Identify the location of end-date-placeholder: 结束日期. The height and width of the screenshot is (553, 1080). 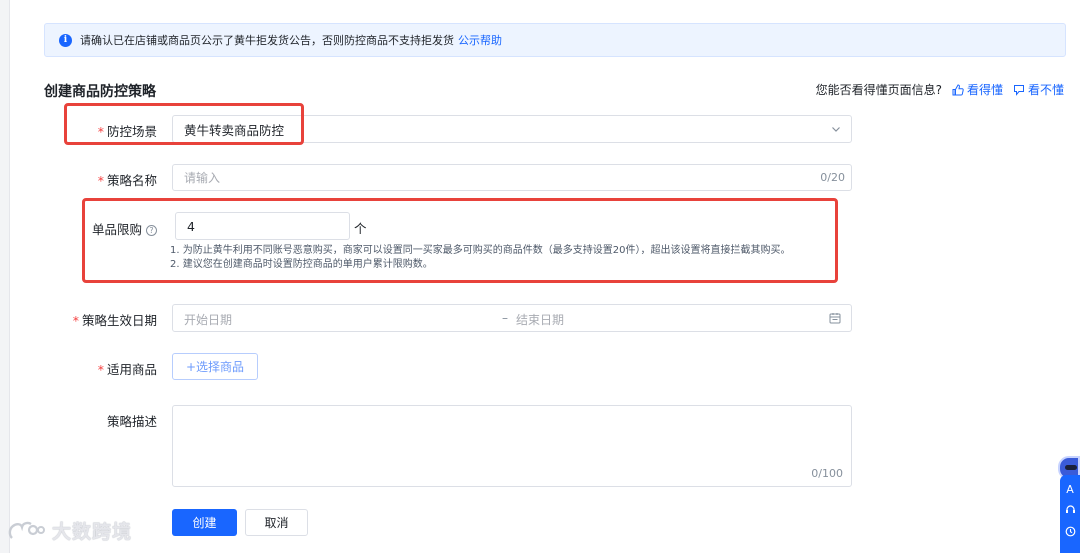
(540, 319).